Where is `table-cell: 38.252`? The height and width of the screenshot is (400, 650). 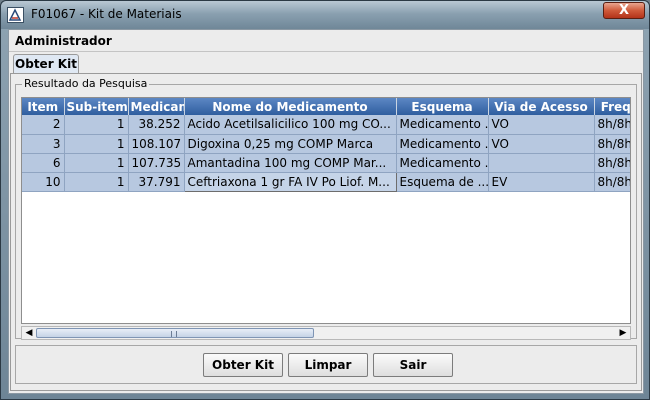 table-cell: 38.252 is located at coordinates (156, 125).